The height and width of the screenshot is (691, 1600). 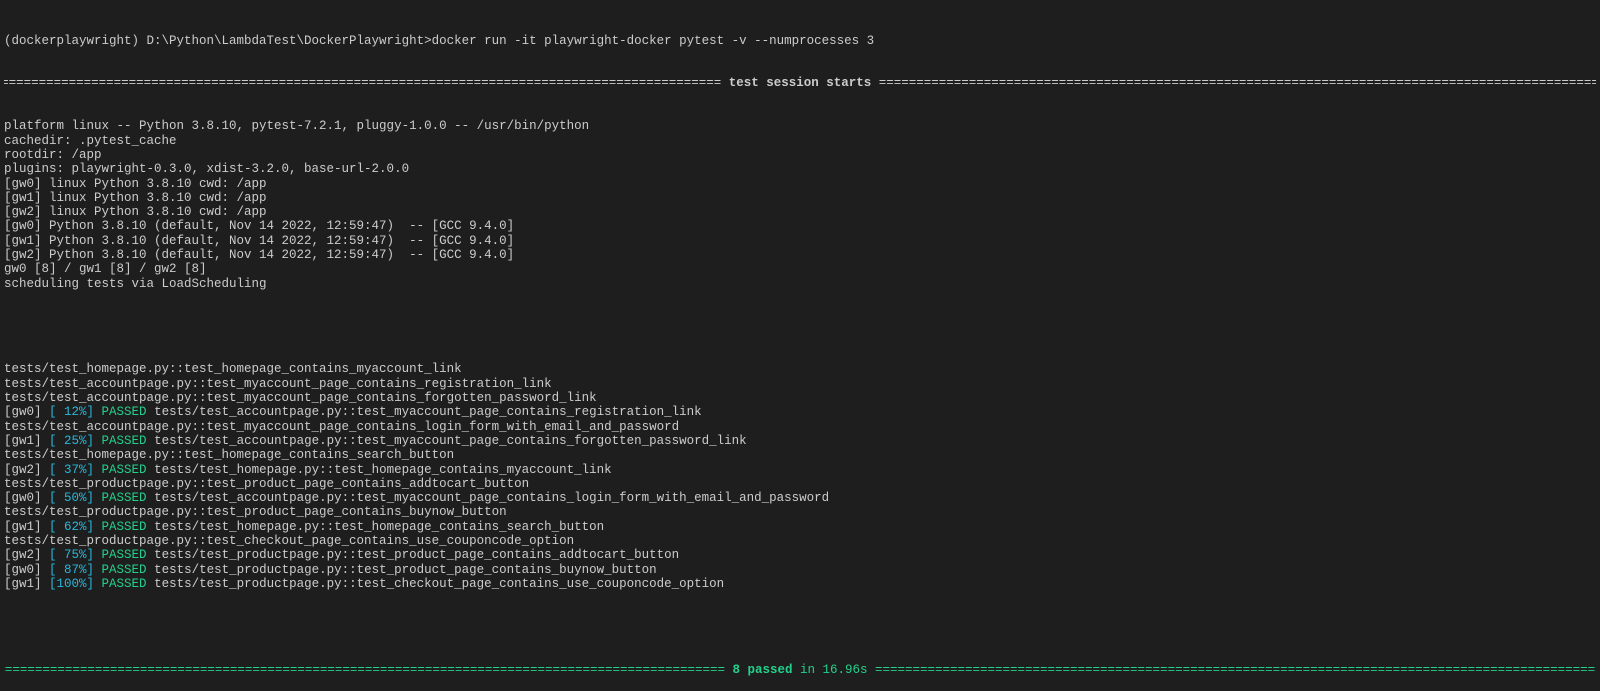 I want to click on summary: 8 passed in 16.96s, so click(x=800, y=670).